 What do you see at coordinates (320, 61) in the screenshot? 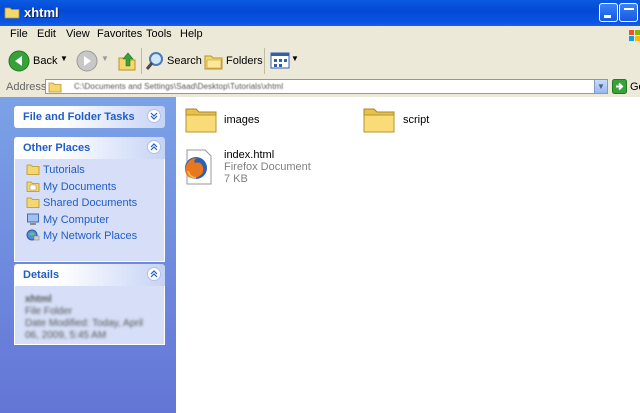
I see `toolbar: Back ▼ ▼ Search Folders ▼` at bounding box center [320, 61].